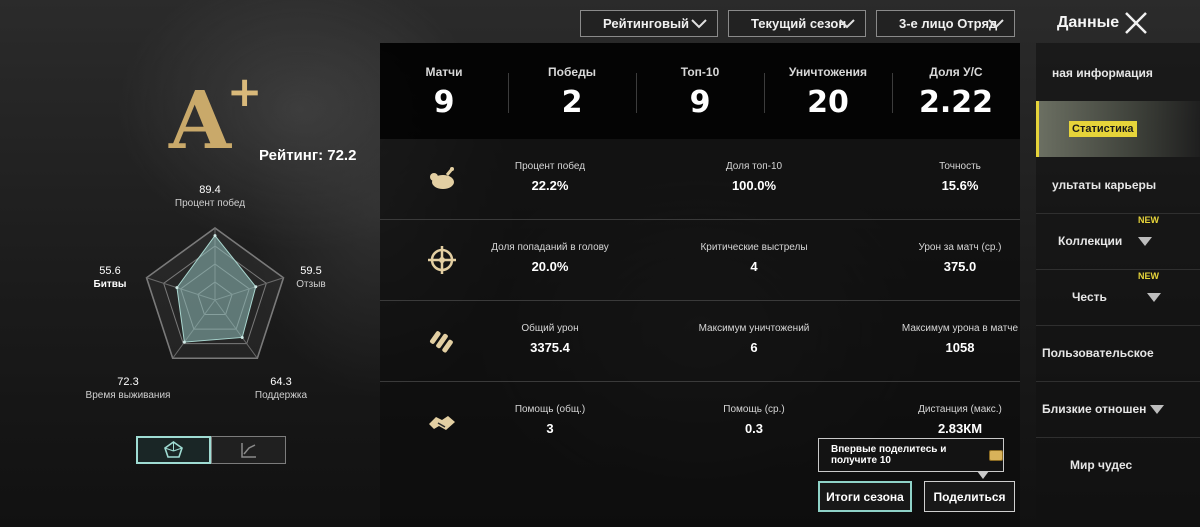 Image resolution: width=1200 pixels, height=527 pixels. What do you see at coordinates (550, 428) in the screenshot?
I see `stat-value: 3` at bounding box center [550, 428].